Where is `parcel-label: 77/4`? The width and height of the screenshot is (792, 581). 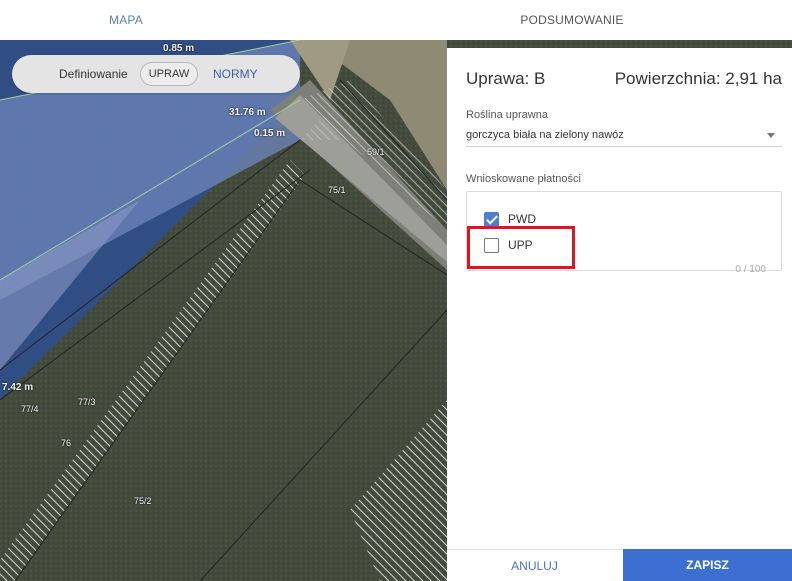 parcel-label: 77/4 is located at coordinates (30, 409).